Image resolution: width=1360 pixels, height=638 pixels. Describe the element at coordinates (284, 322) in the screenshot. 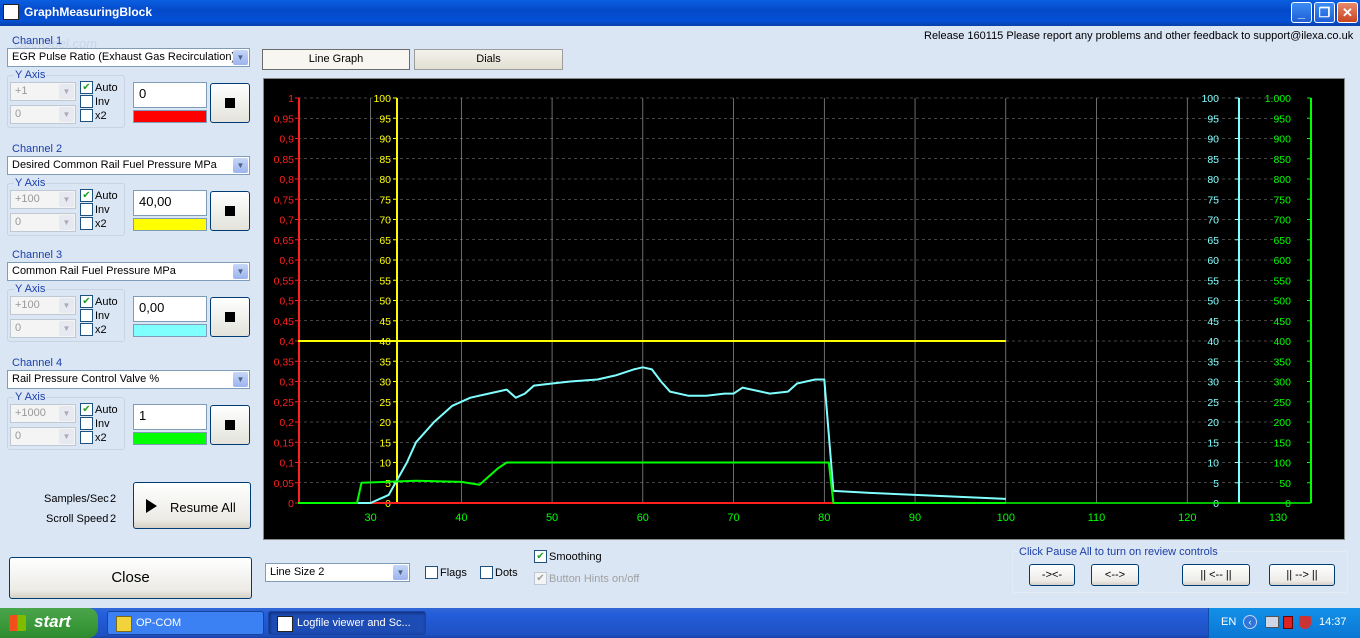

I see `y-tick-label: 0,45` at that location.